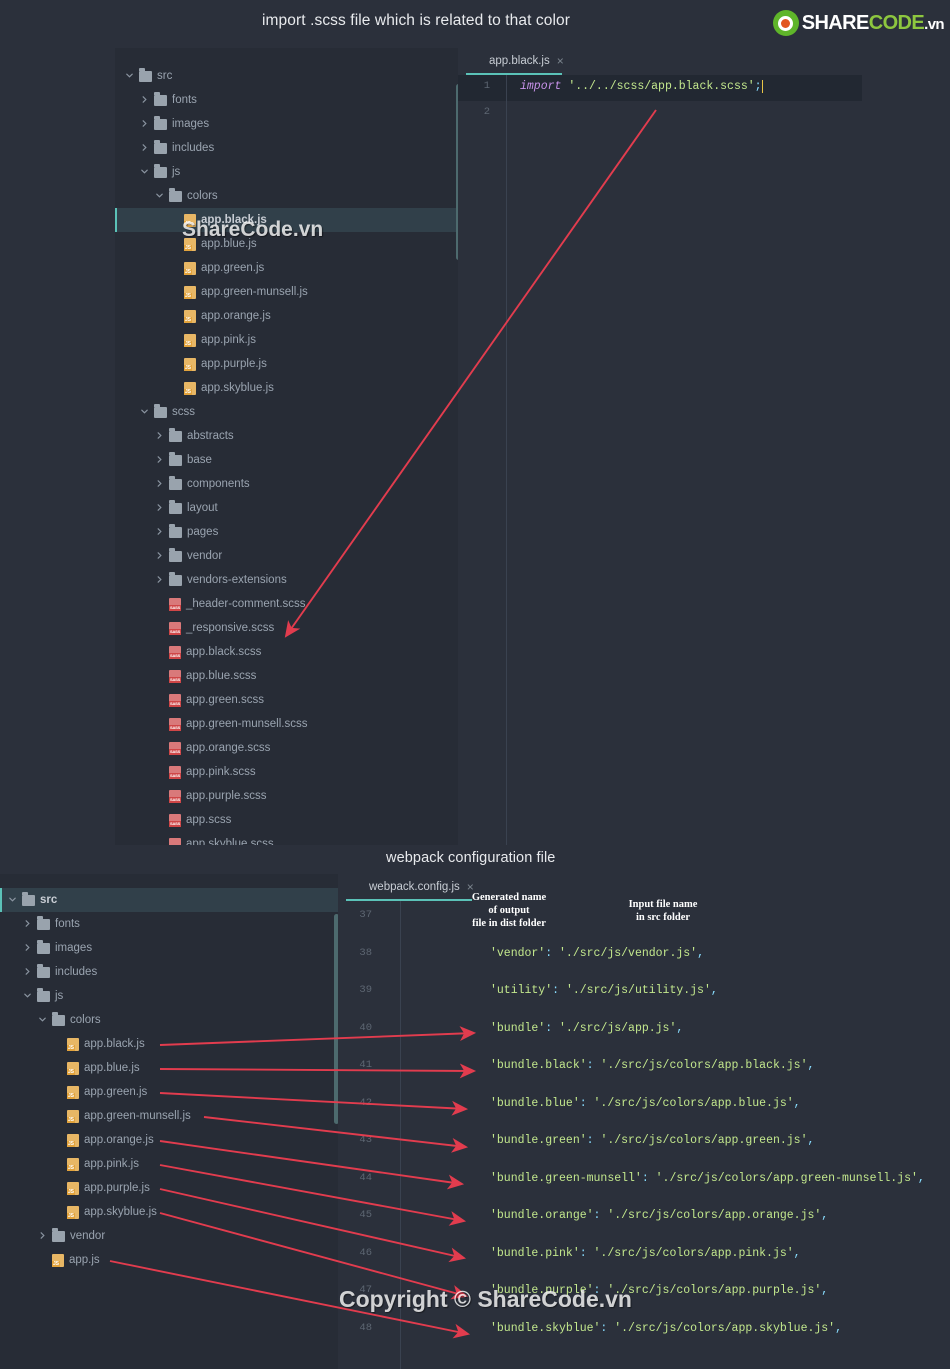 Image resolution: width=950 pixels, height=1369 pixels. I want to click on tree-item-label: app.skyblue.js, so click(120, 1212).